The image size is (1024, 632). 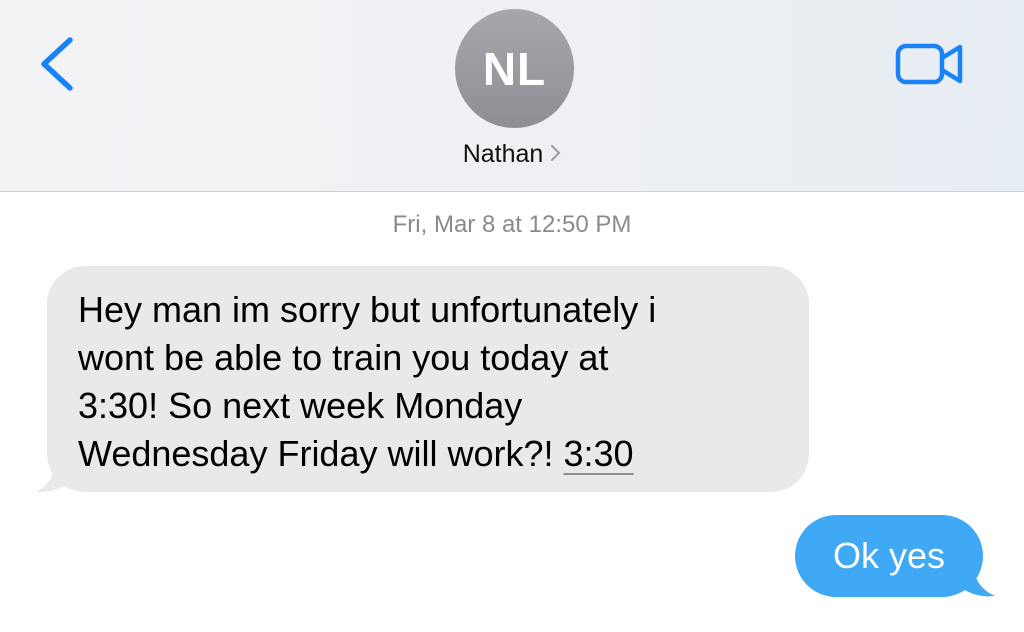 I want to click on contact-avatar: NL, so click(x=514, y=68).